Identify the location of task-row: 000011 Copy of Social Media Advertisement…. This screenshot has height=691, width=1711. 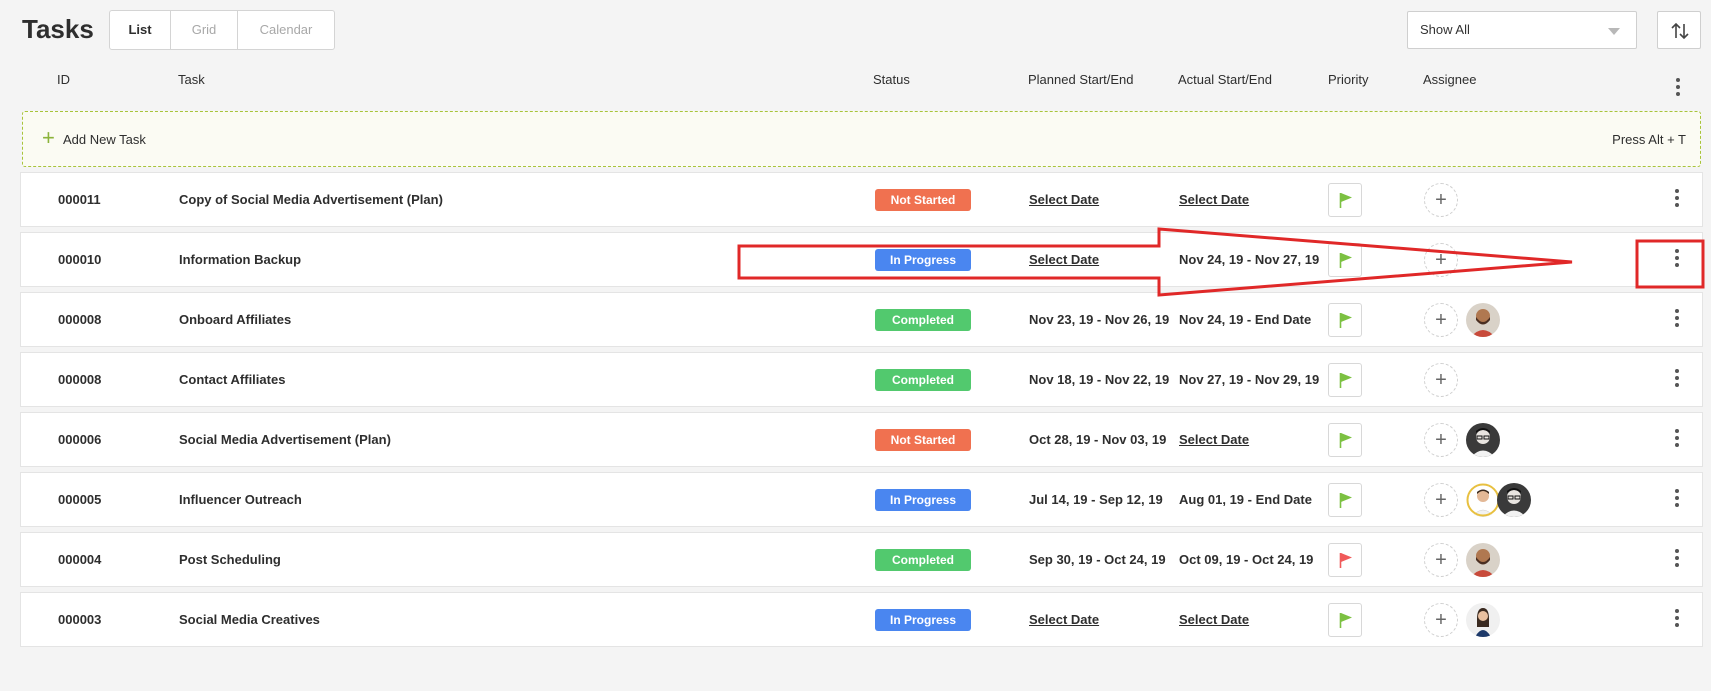
(861, 199).